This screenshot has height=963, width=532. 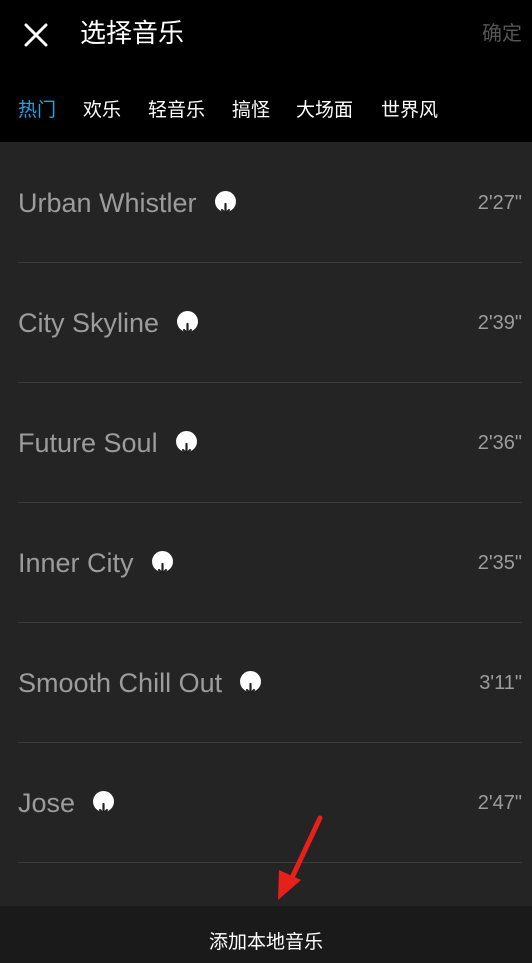 I want to click on add-local-music-button: 添加本地音乐, so click(x=266, y=934).